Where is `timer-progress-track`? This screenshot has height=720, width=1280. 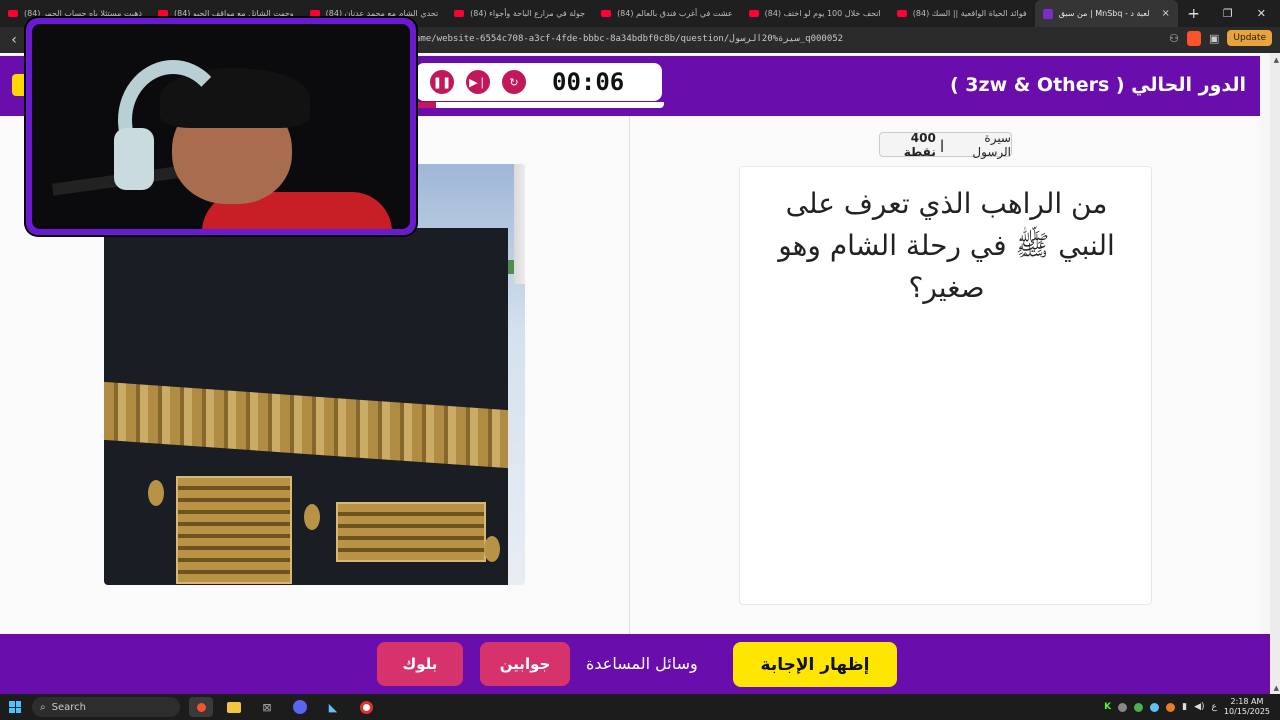
timer-progress-track is located at coordinates (540, 105).